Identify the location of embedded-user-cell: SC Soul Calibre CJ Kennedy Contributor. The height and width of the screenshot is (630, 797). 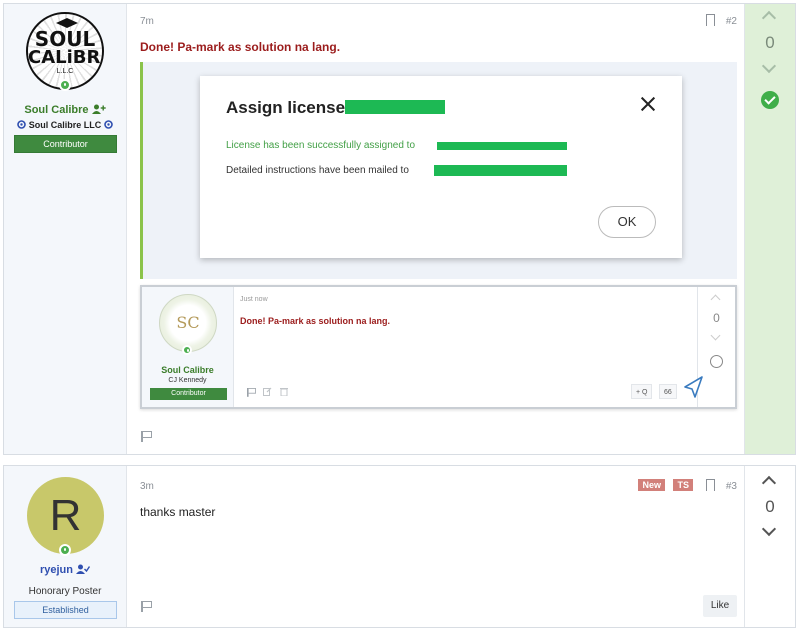
(188, 347).